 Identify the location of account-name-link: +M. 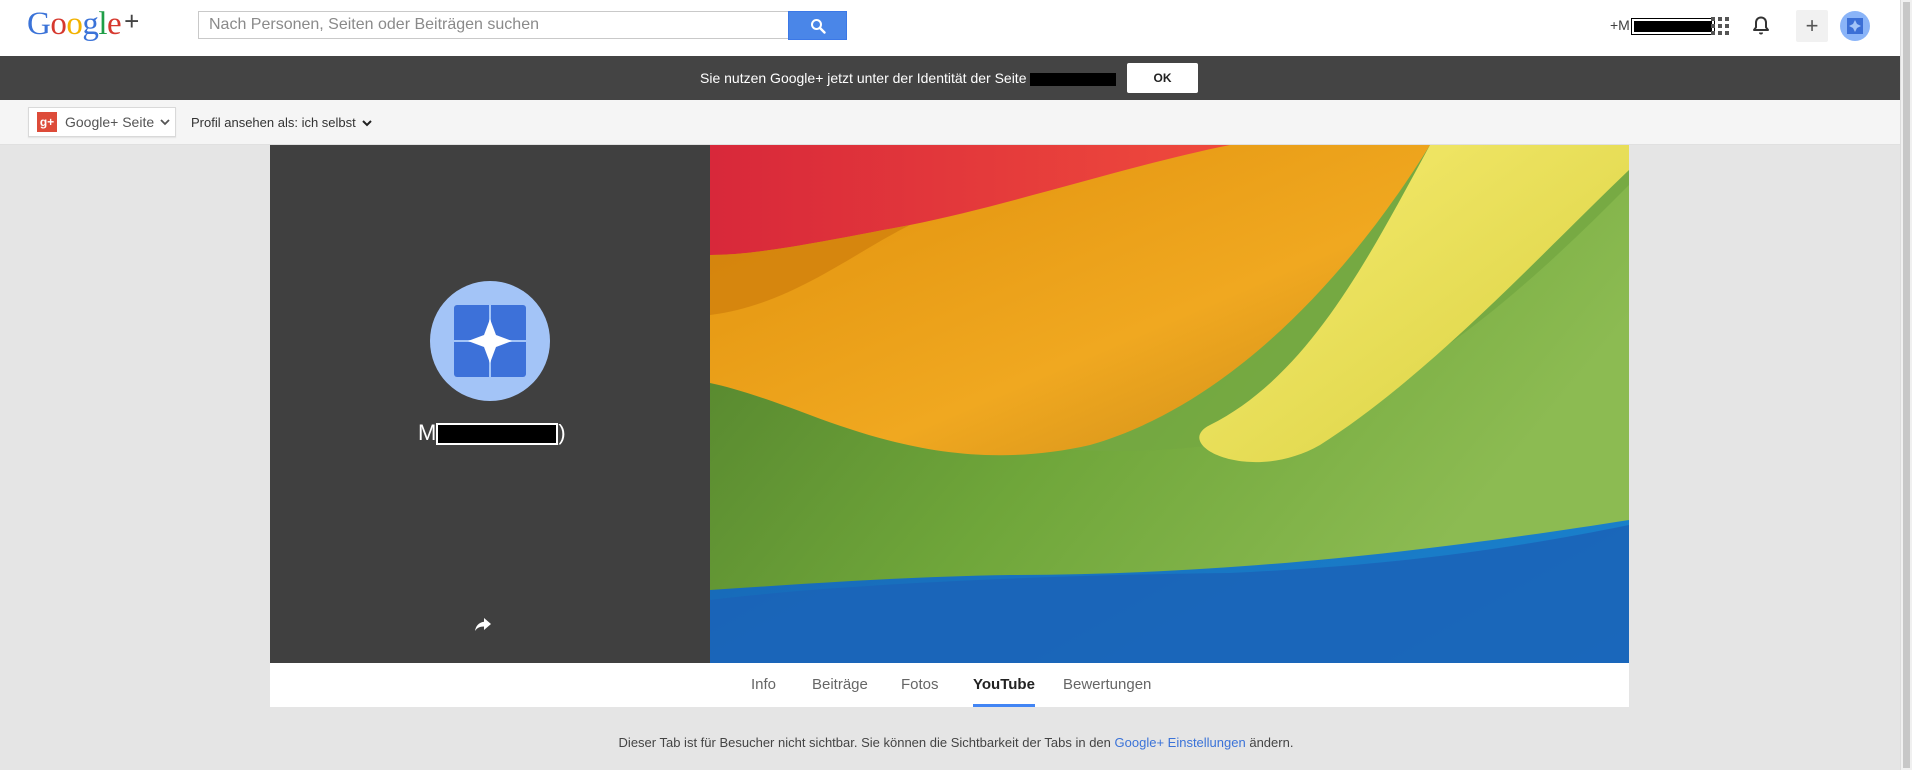
(1662, 25).